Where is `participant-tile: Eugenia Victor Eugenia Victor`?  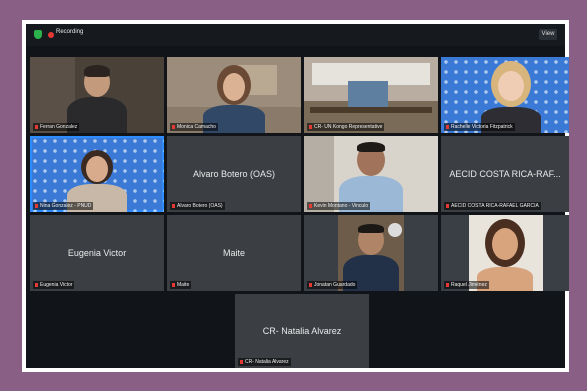 participant-tile: Eugenia Victor Eugenia Victor is located at coordinates (97, 253).